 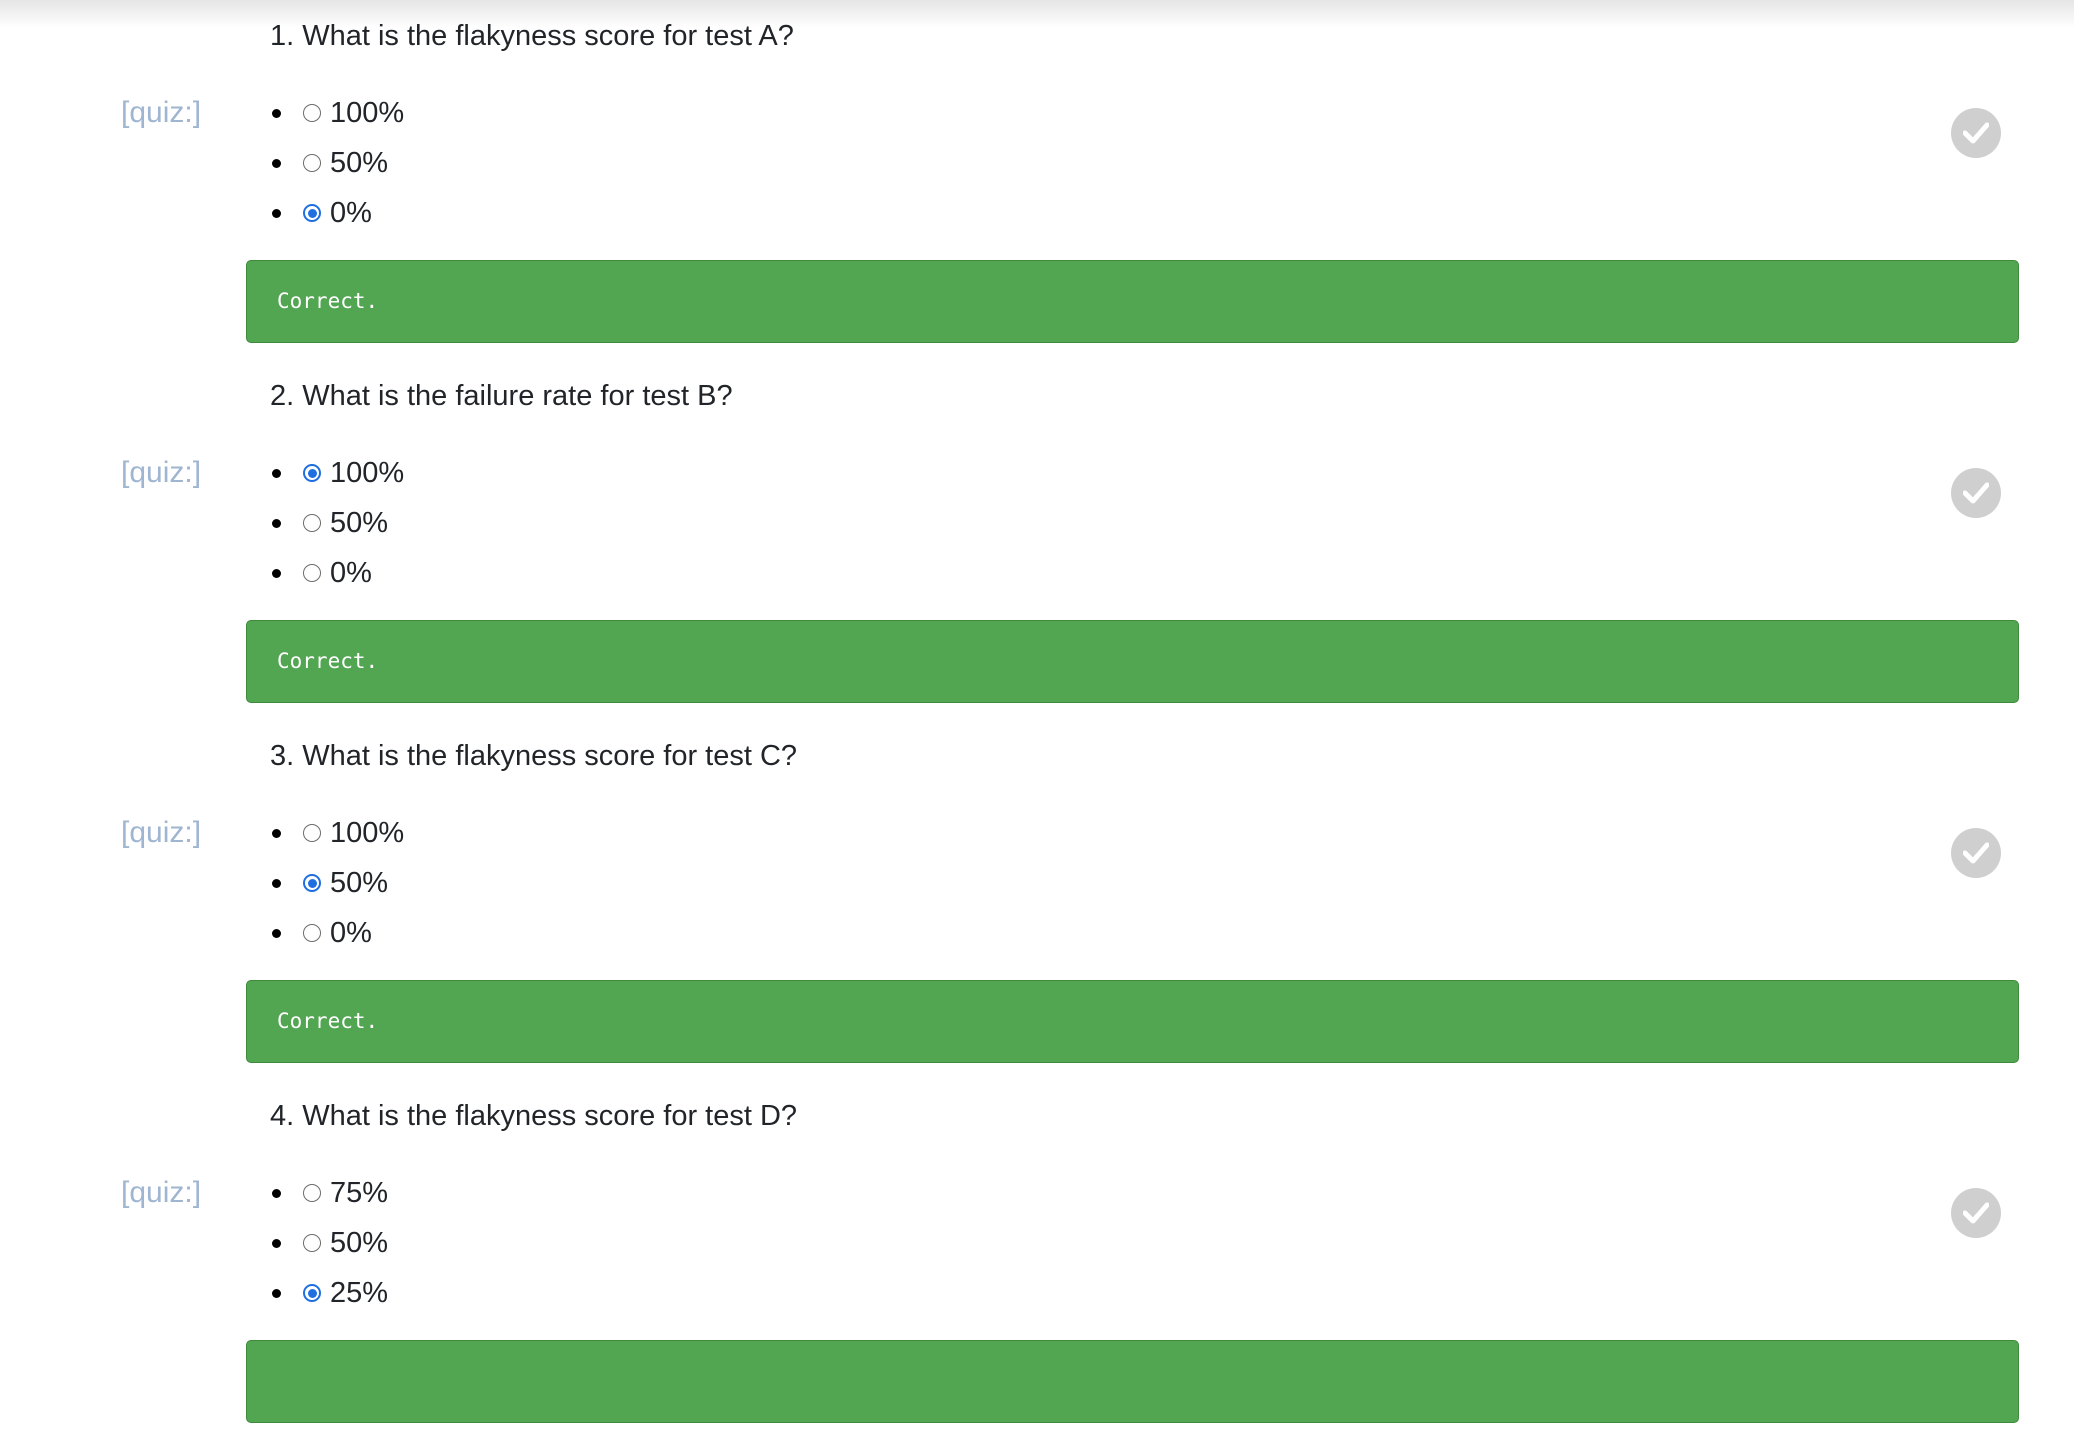 I want to click on option-label: 75%, so click(x=359, y=1192).